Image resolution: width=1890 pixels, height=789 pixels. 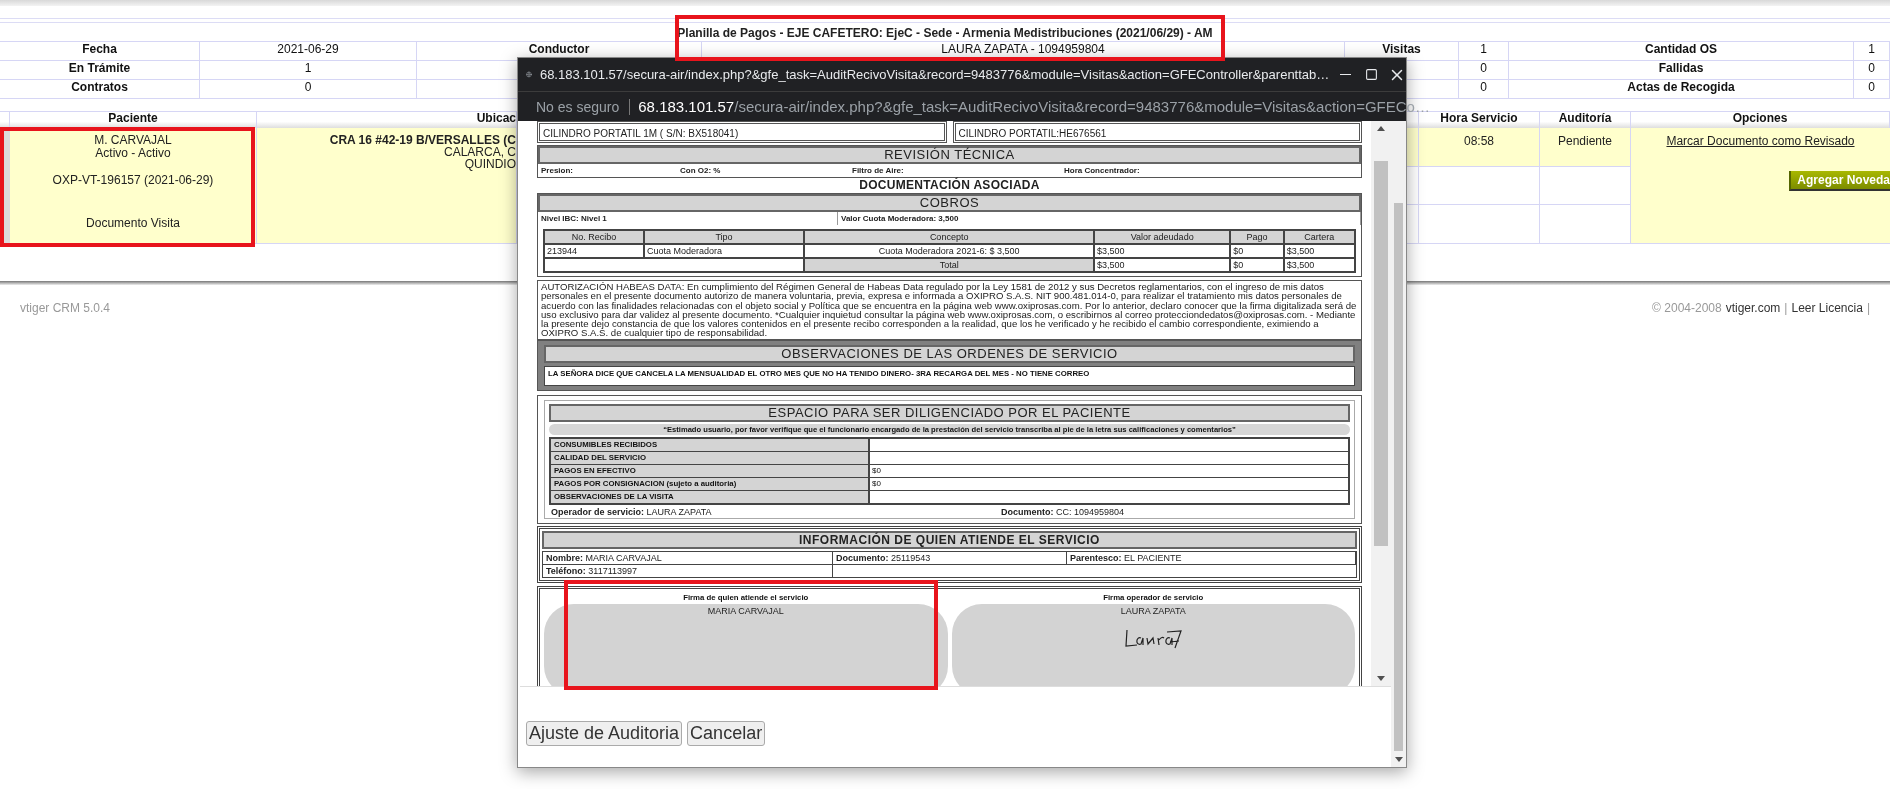 What do you see at coordinates (949, 203) in the screenshot?
I see `section-header: COBROS` at bounding box center [949, 203].